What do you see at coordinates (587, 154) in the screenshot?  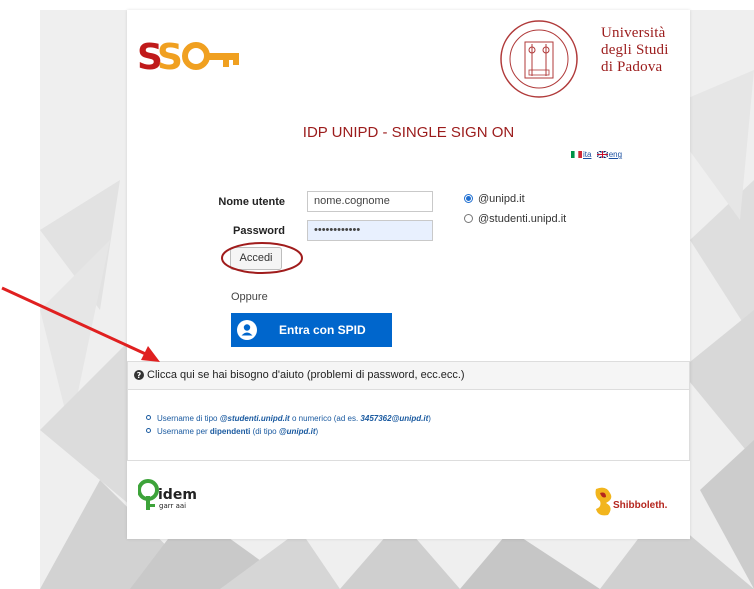 I see `language-ita-link: ita` at bounding box center [587, 154].